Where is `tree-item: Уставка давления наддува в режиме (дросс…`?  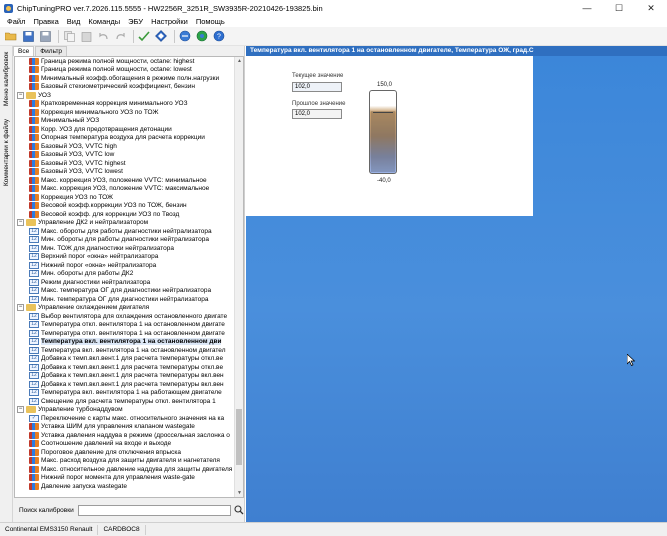
tree-item: Уставка давления наддува в режиме (дросс… is located at coordinates (125, 435).